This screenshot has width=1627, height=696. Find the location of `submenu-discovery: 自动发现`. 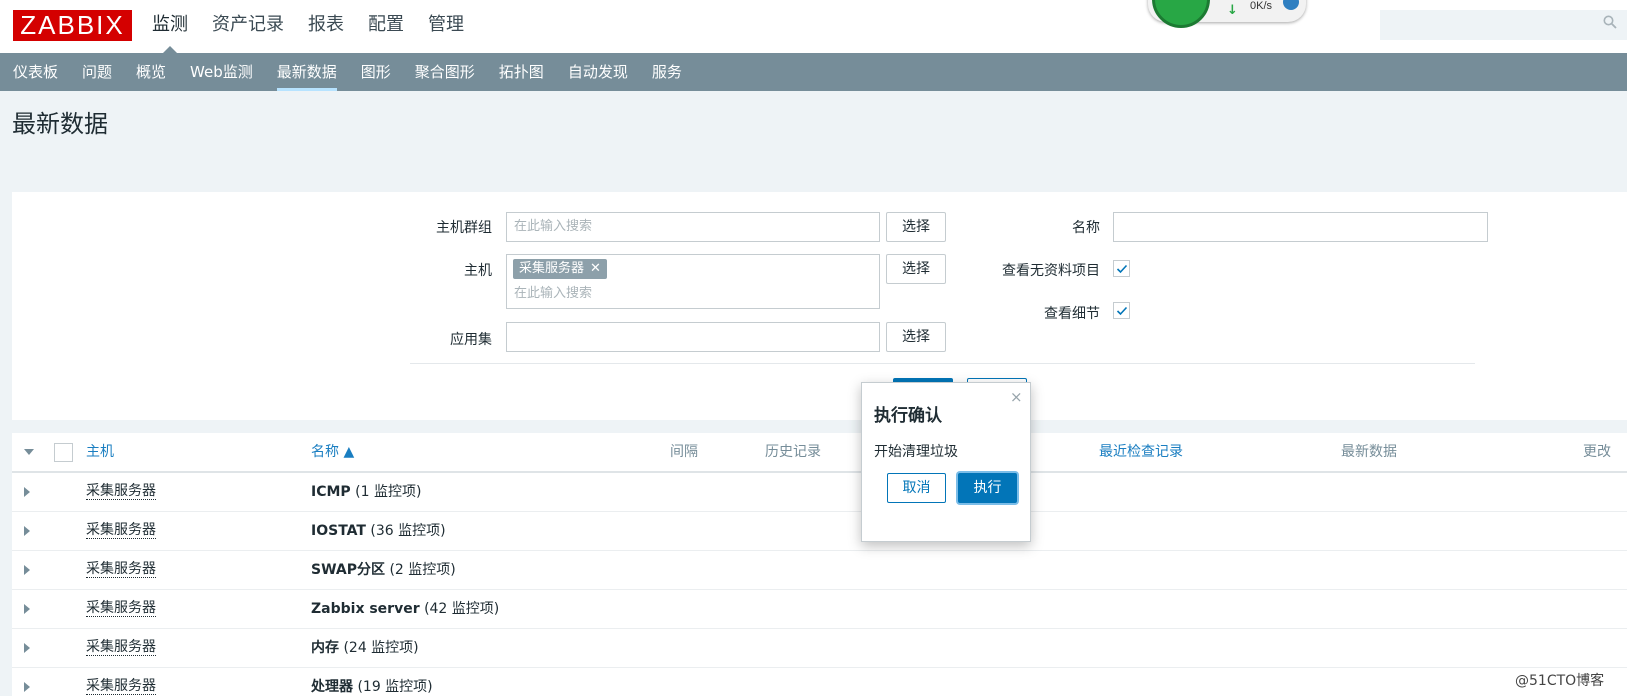

submenu-discovery: 自动发现 is located at coordinates (598, 72).